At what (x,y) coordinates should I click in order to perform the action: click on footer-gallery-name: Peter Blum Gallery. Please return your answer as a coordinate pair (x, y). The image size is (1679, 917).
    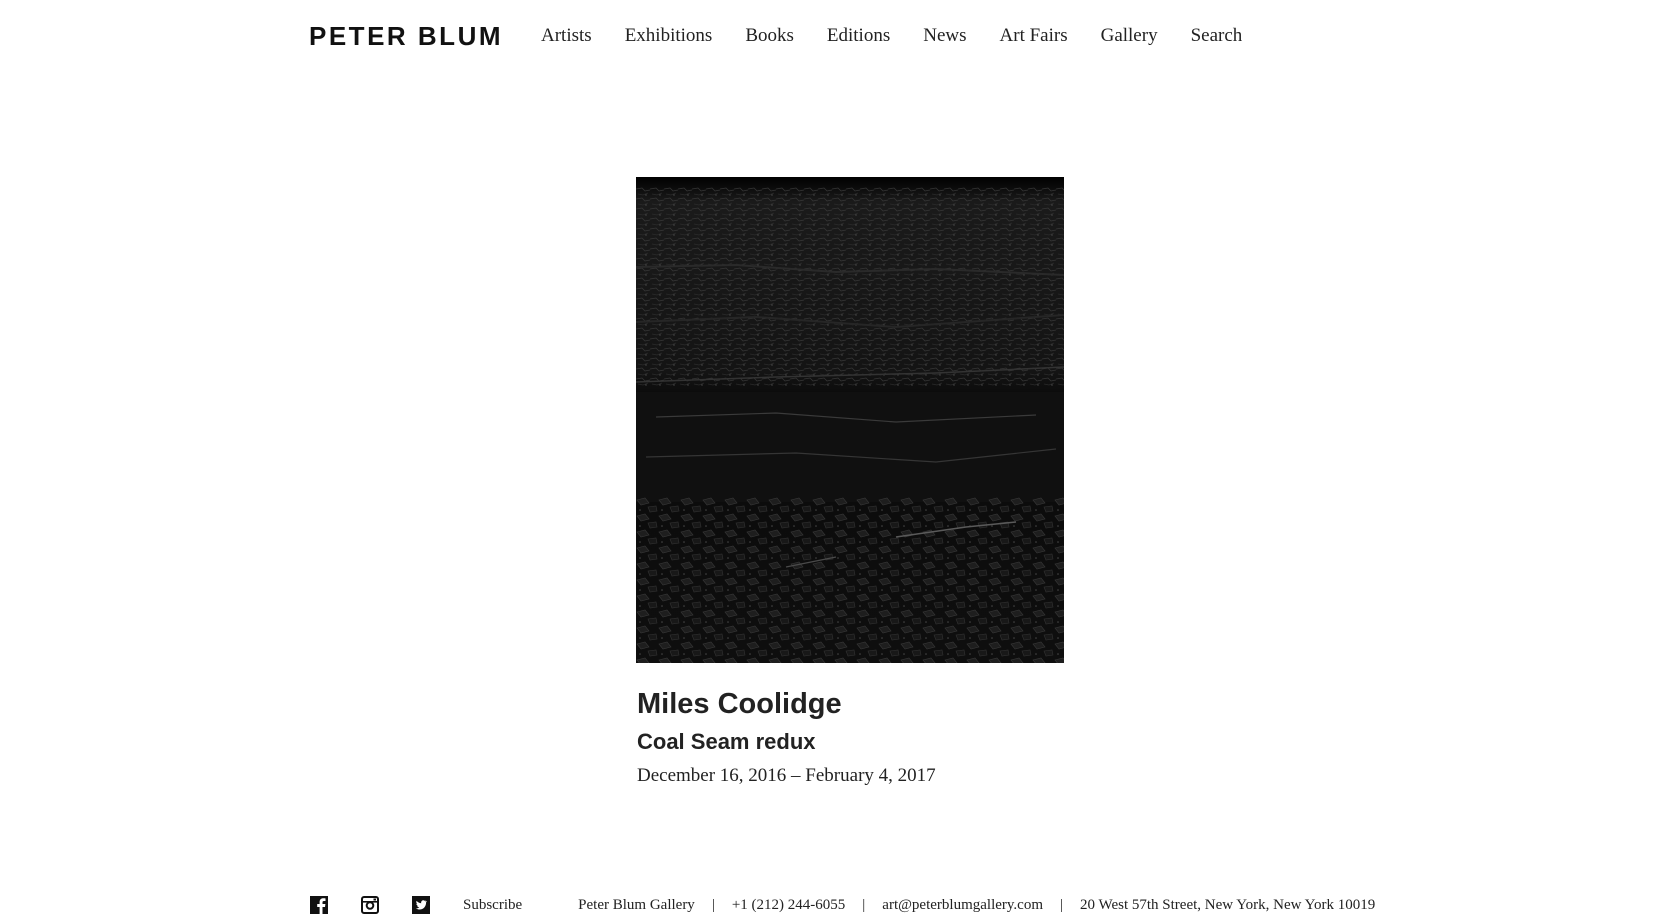
    Looking at the image, I should click on (636, 904).